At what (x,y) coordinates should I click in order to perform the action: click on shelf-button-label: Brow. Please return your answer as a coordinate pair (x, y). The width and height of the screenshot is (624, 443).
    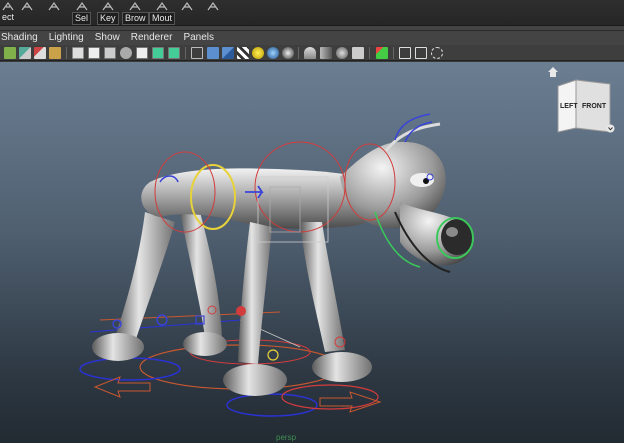
    Looking at the image, I should click on (135, 18).